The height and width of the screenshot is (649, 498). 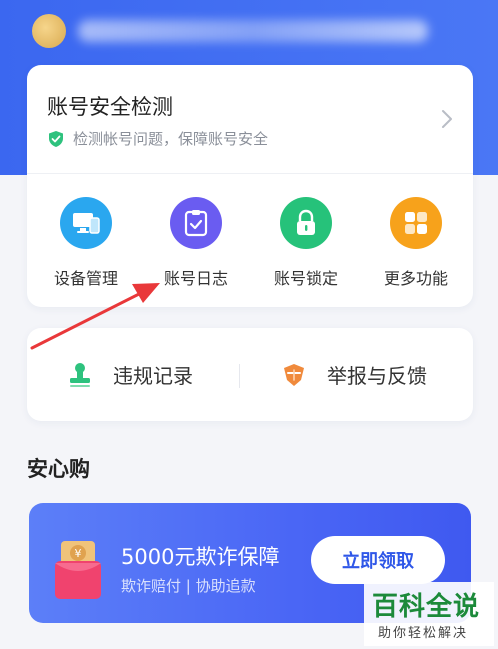 I want to click on watermark-sub: 助你轻松解决, so click(x=423, y=633).